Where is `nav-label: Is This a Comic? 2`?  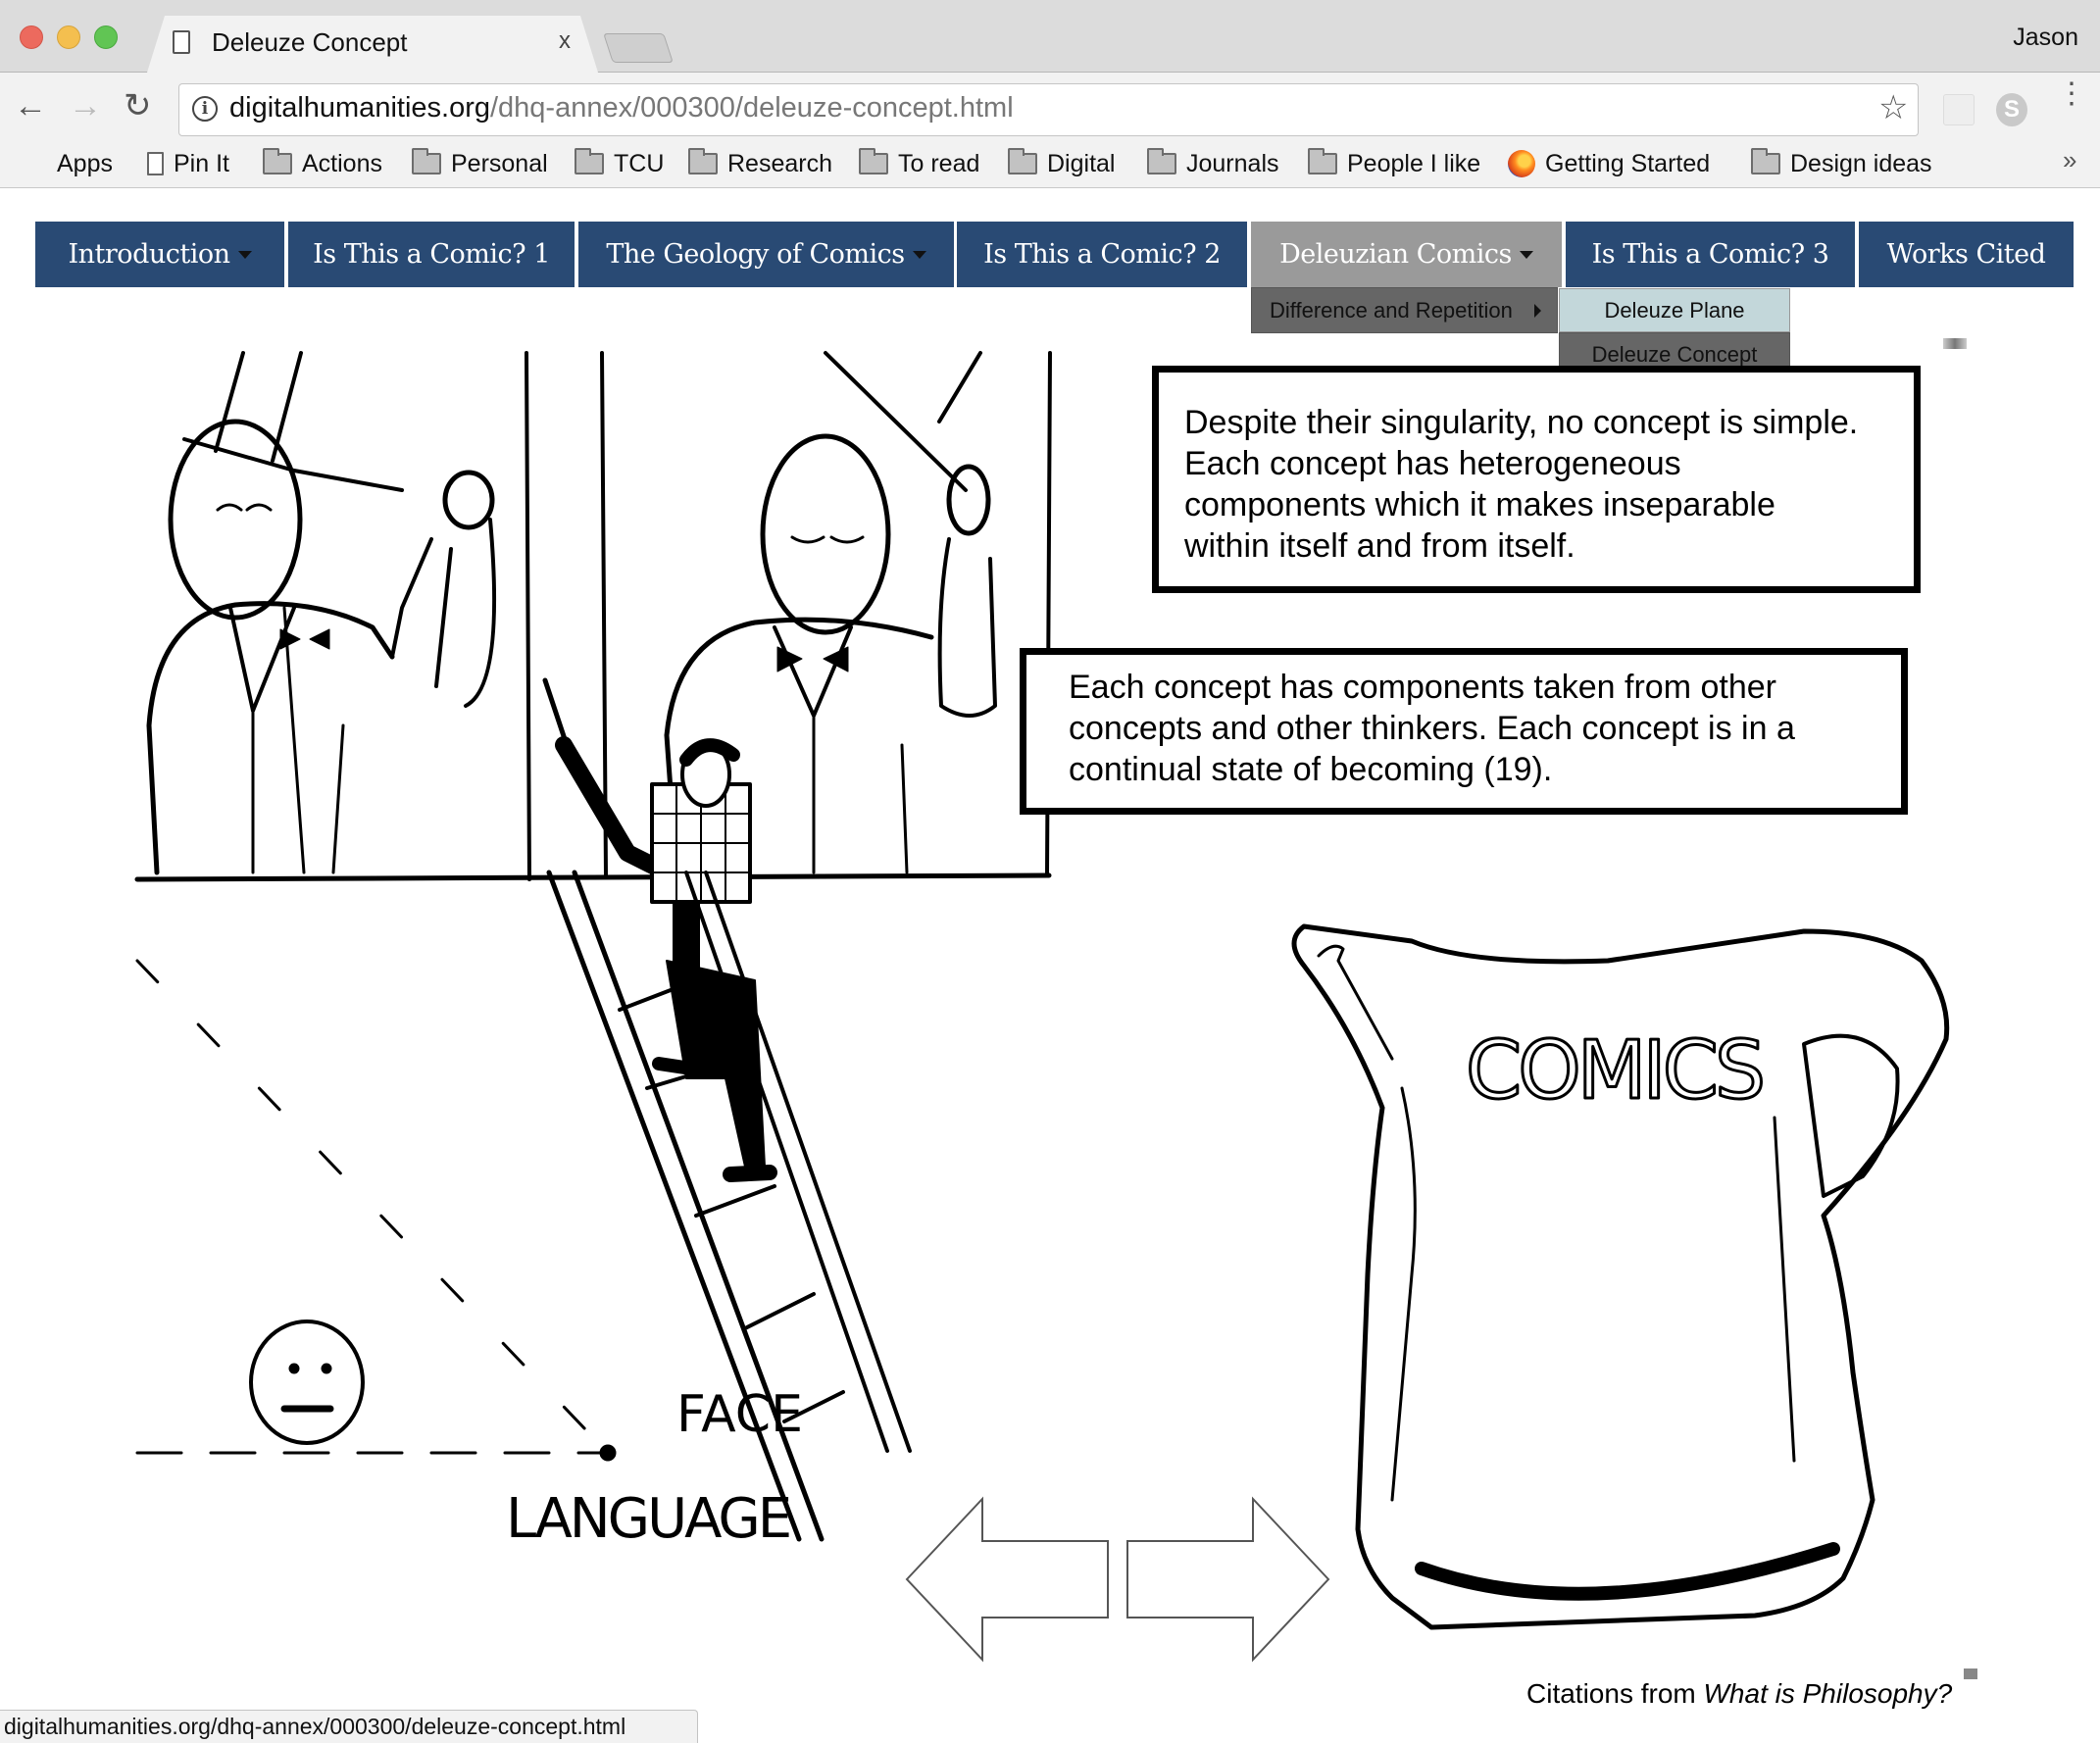 nav-label: Is This a Comic? 2 is located at coordinates (1102, 254).